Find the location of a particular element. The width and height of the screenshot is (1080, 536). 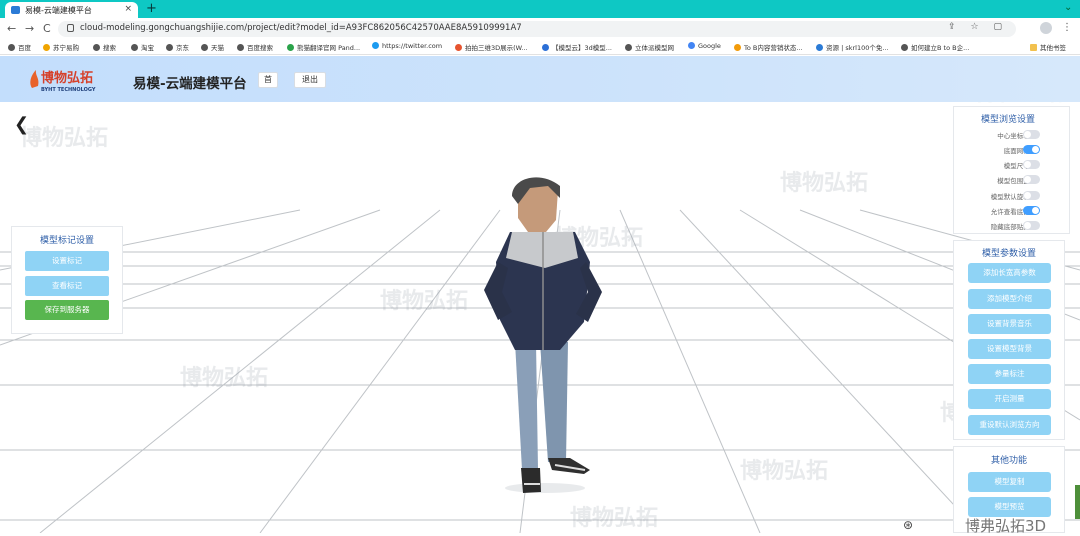

twitter-icon is located at coordinates (375, 45).